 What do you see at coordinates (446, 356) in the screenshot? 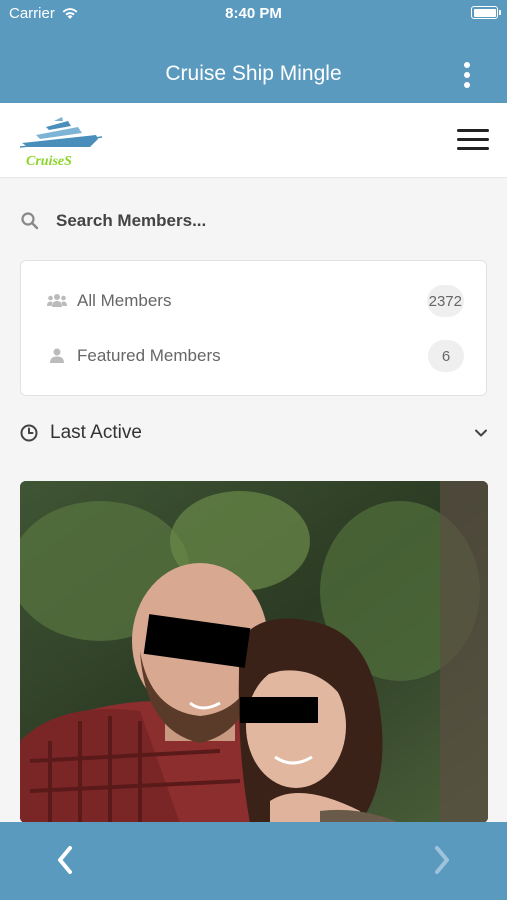
I see `featured-members-count: 6` at bounding box center [446, 356].